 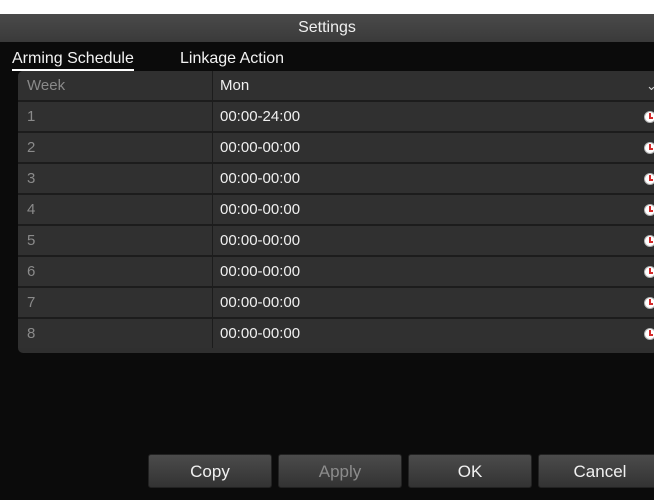 What do you see at coordinates (470, 471) in the screenshot?
I see `ok-button: OK` at bounding box center [470, 471].